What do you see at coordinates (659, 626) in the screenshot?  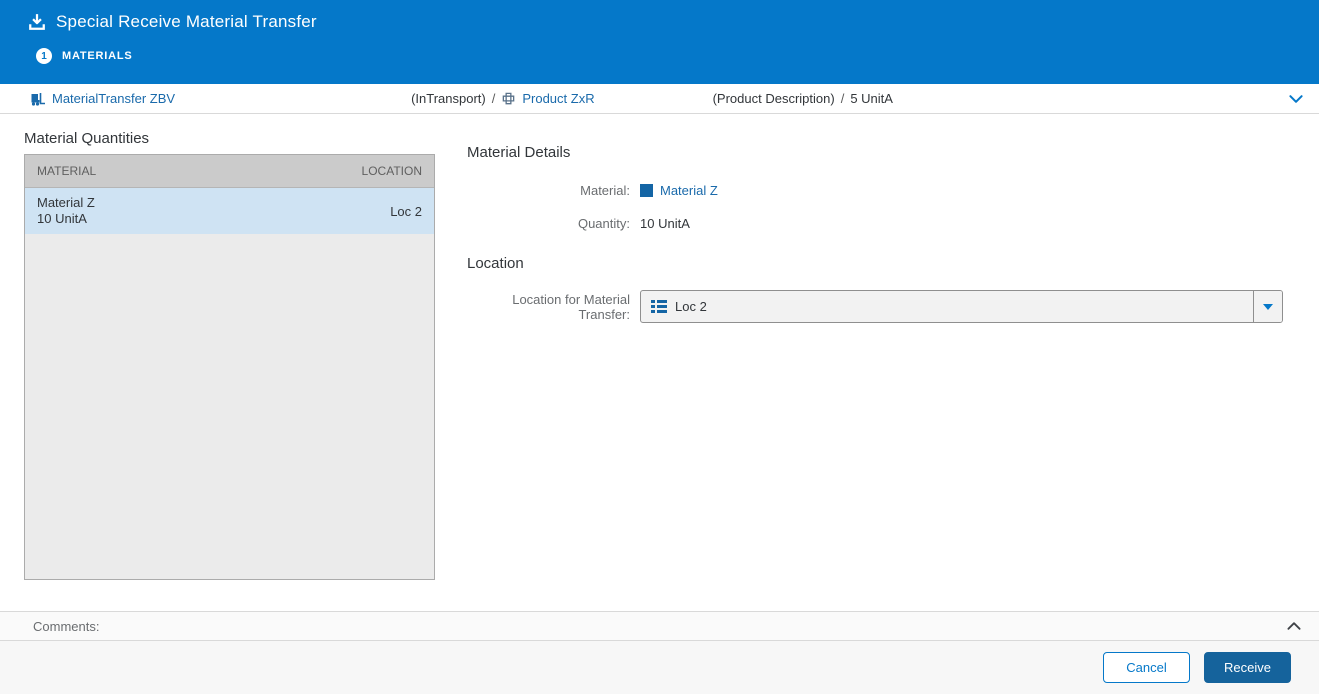 I see `comments-bar: Comments:` at bounding box center [659, 626].